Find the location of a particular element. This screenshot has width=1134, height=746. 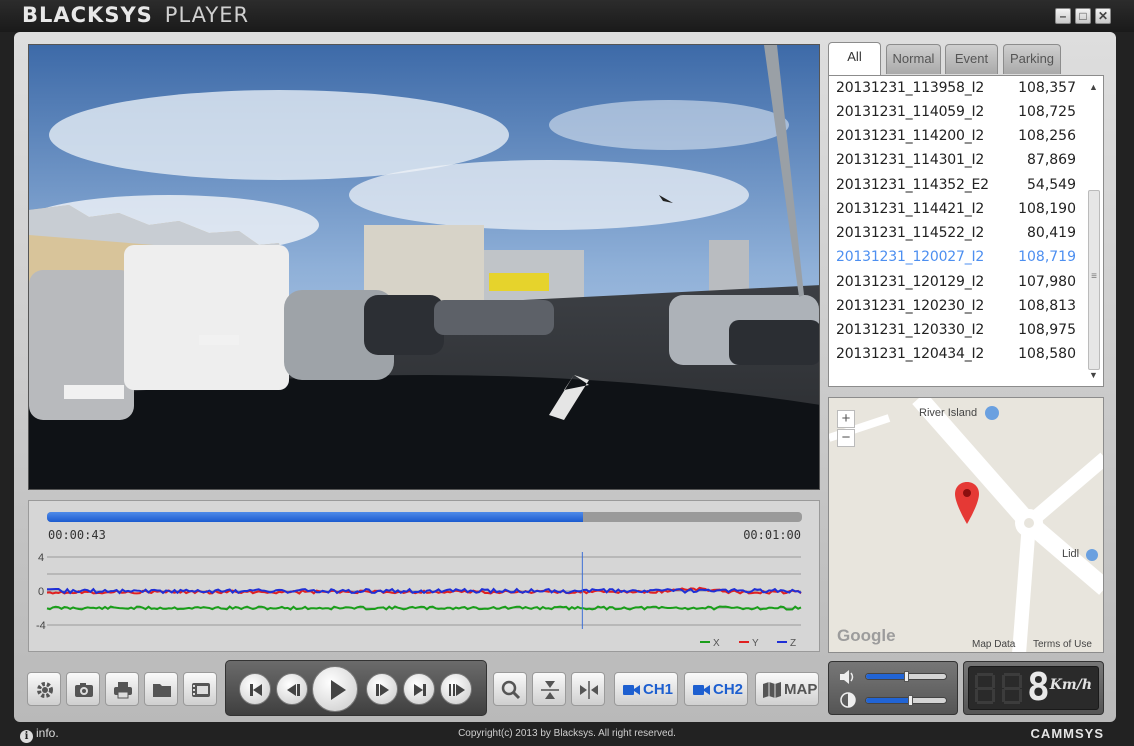

file-row-selected: 20131231_120027_I2 108,719 is located at coordinates (956, 259).